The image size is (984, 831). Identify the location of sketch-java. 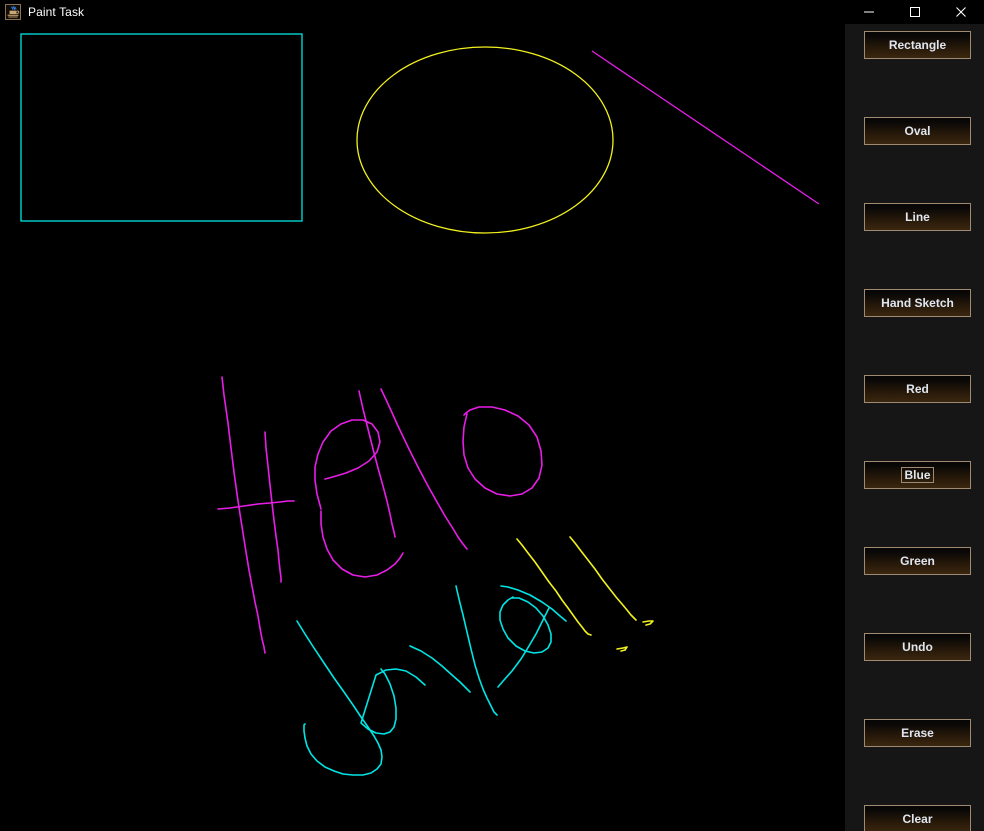
(431, 680).